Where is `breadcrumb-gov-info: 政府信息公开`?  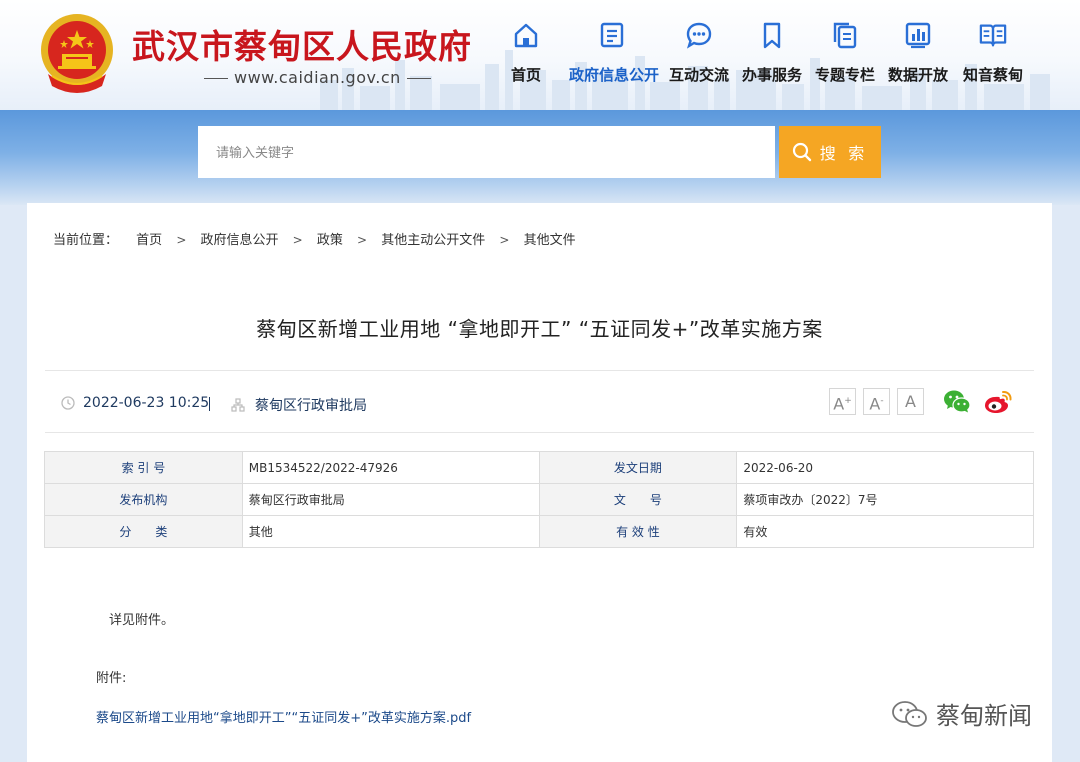
breadcrumb-gov-info: 政府信息公开 is located at coordinates (240, 240).